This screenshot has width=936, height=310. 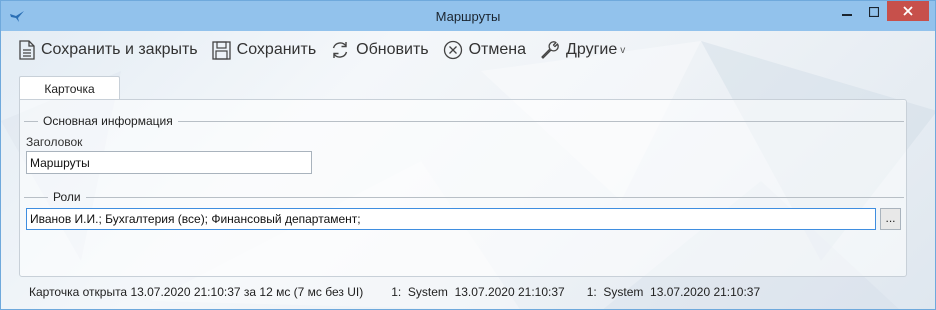 What do you see at coordinates (550, 50) in the screenshot?
I see `wrench-icon` at bounding box center [550, 50].